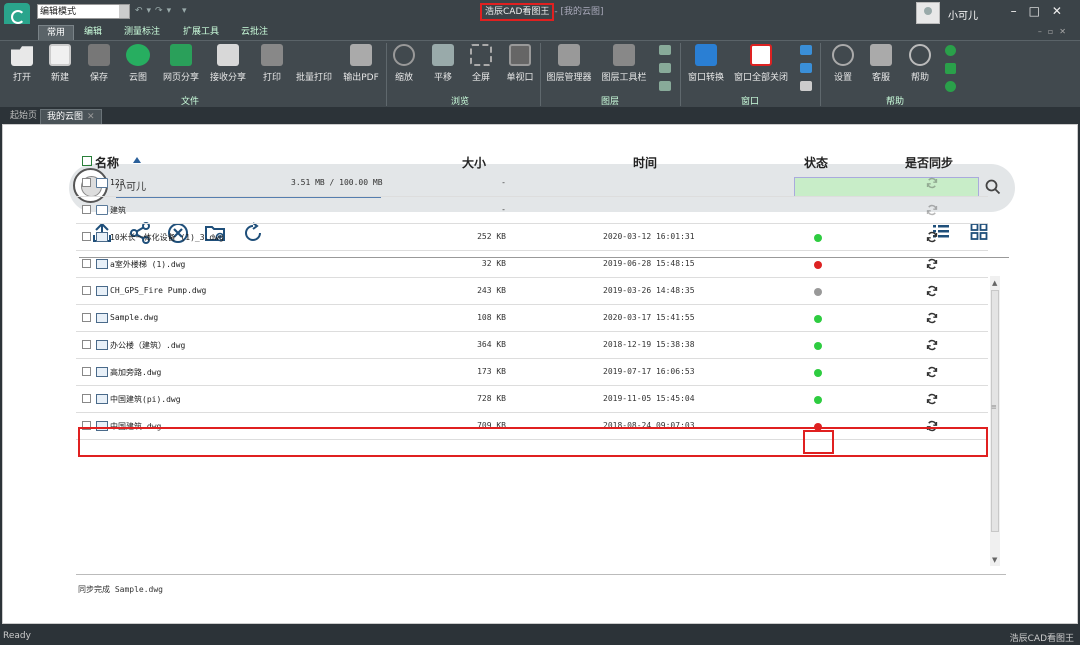 The height and width of the screenshot is (645, 1080). What do you see at coordinates (532, 399) in the screenshot?
I see `table-row: 中国建筑(pi).dwg 728 KB 2019-11-05 15:45:04` at bounding box center [532, 399].